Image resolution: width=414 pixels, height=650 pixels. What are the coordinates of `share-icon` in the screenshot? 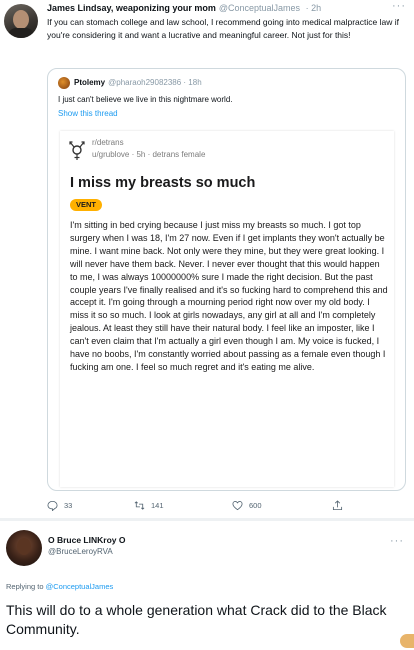 It's located at (337, 505).